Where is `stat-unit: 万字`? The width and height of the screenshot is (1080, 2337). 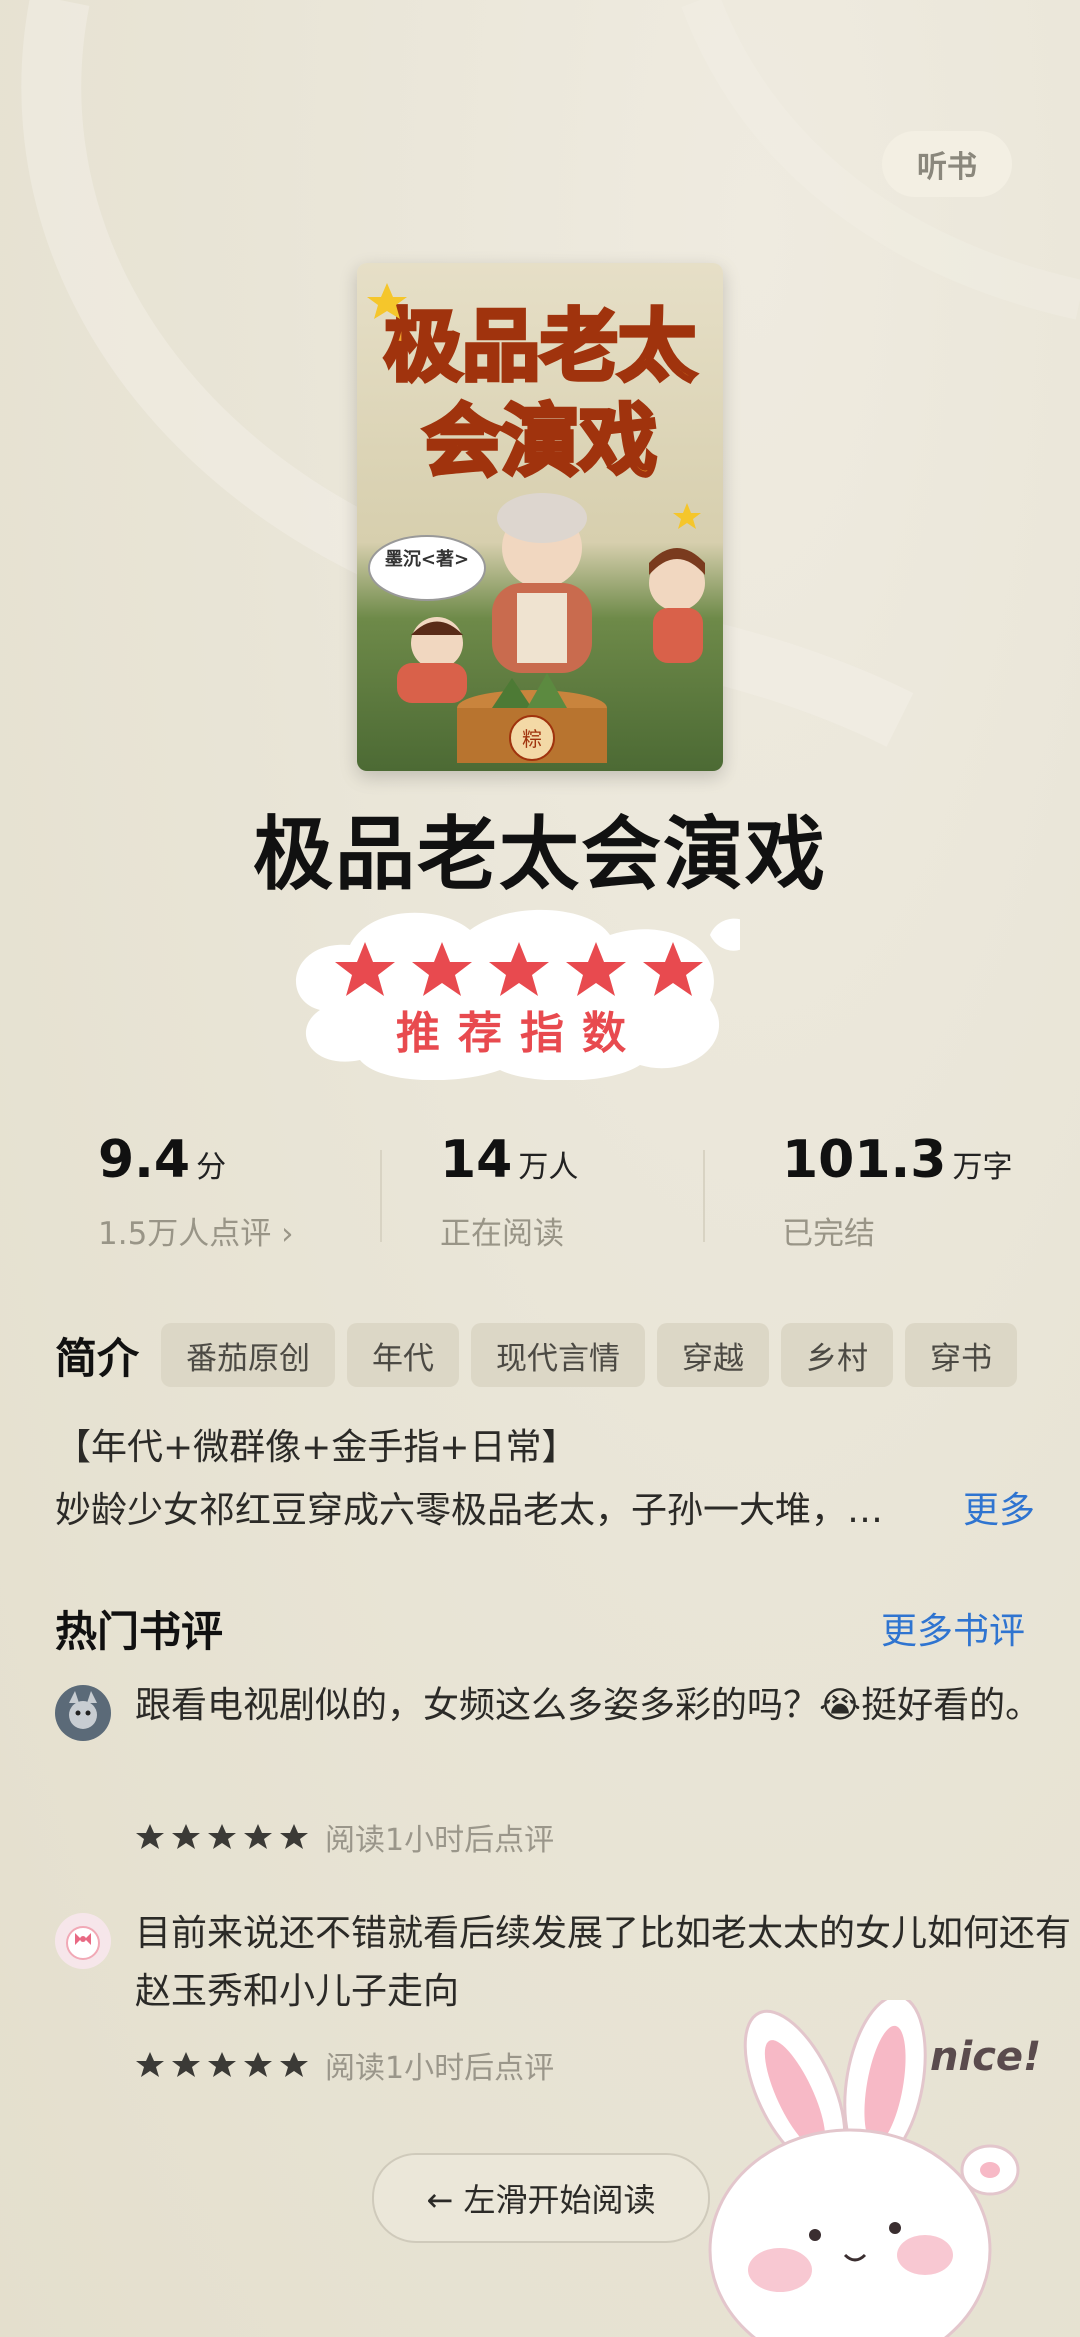
stat-unit: 万字 is located at coordinates (982, 1167).